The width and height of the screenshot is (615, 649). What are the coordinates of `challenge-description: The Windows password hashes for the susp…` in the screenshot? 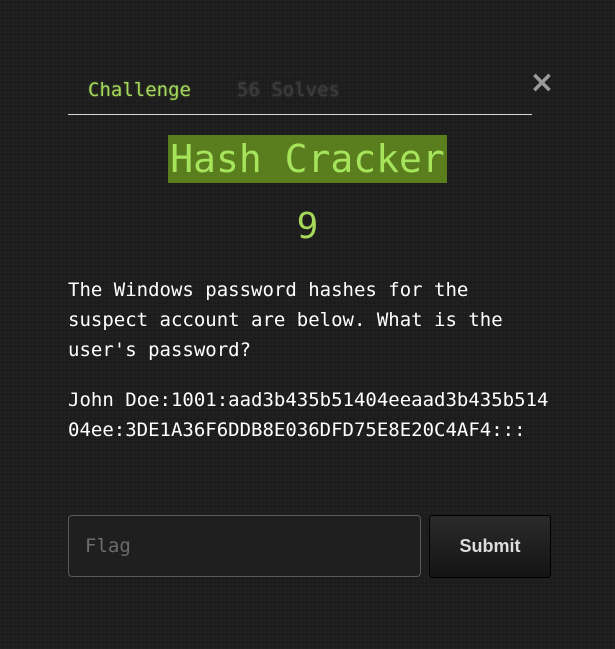 It's located at (285, 320).